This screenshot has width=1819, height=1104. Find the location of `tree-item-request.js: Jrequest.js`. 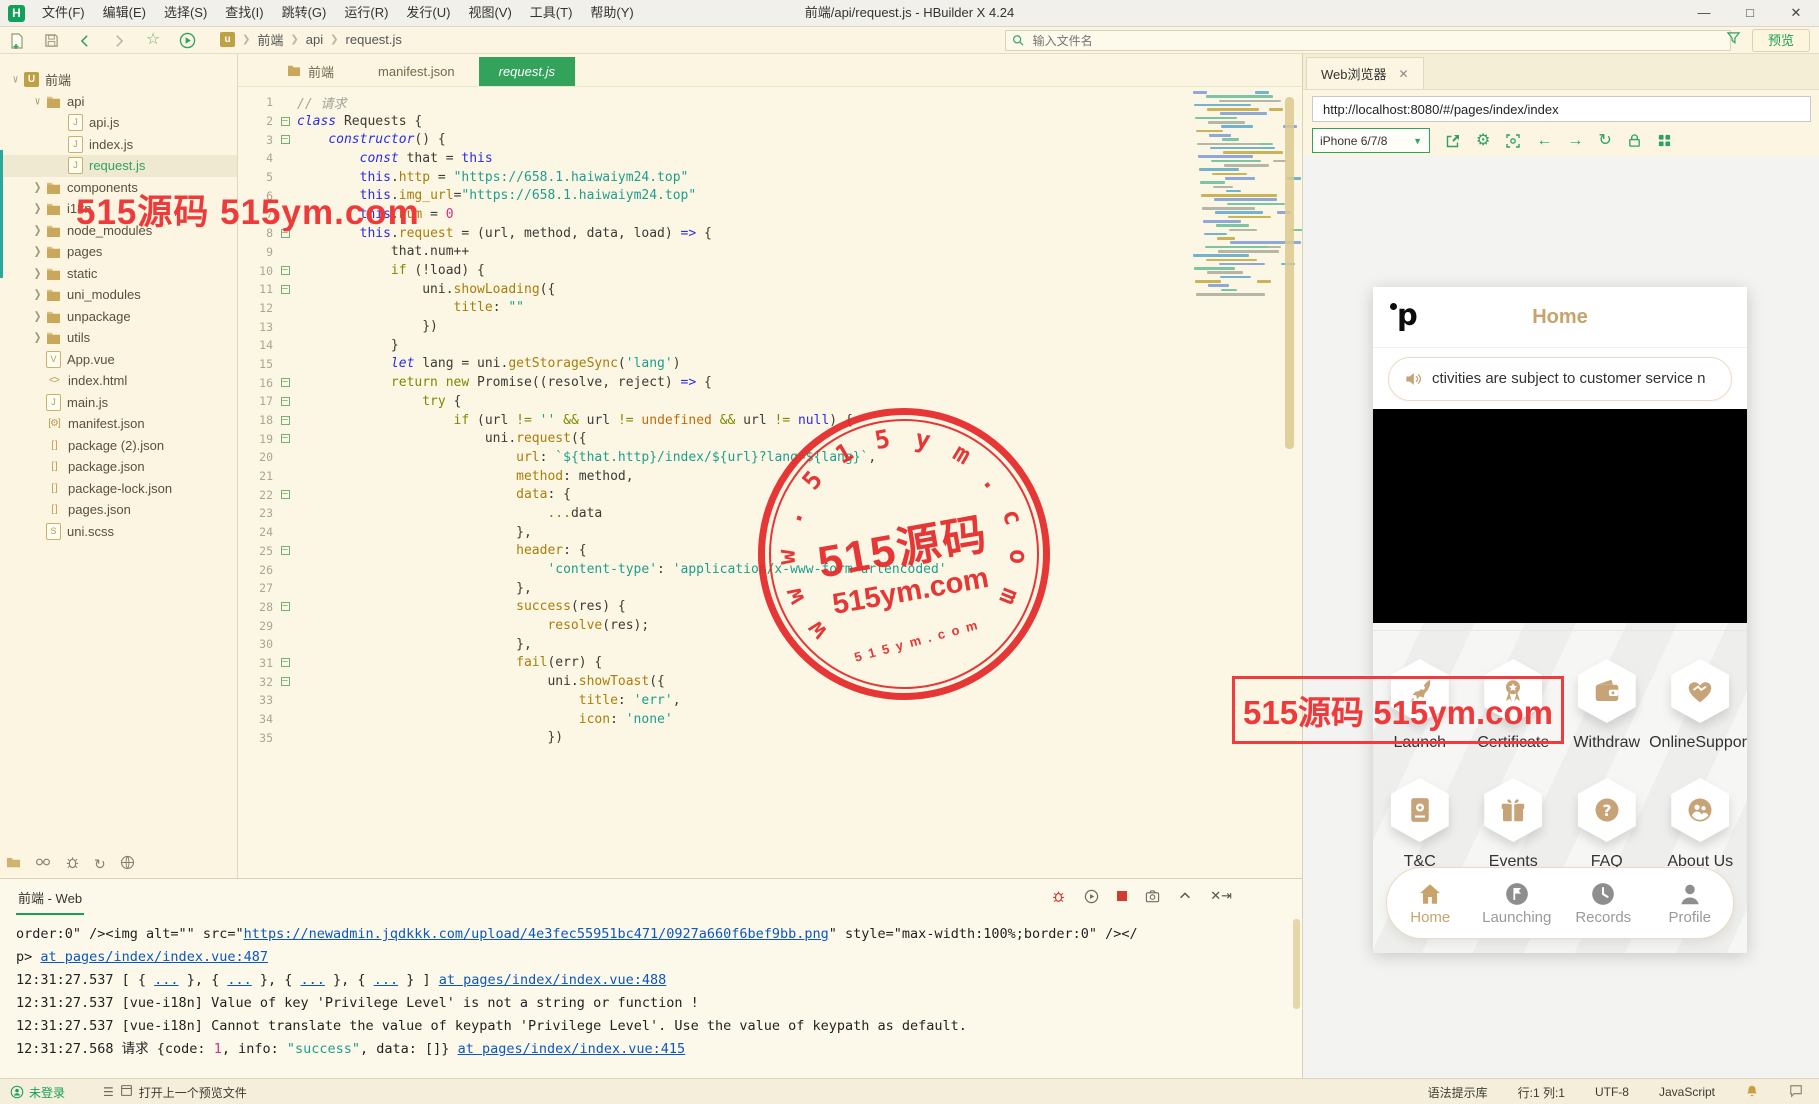

tree-item-request.js: Jrequest.js is located at coordinates (118, 166).